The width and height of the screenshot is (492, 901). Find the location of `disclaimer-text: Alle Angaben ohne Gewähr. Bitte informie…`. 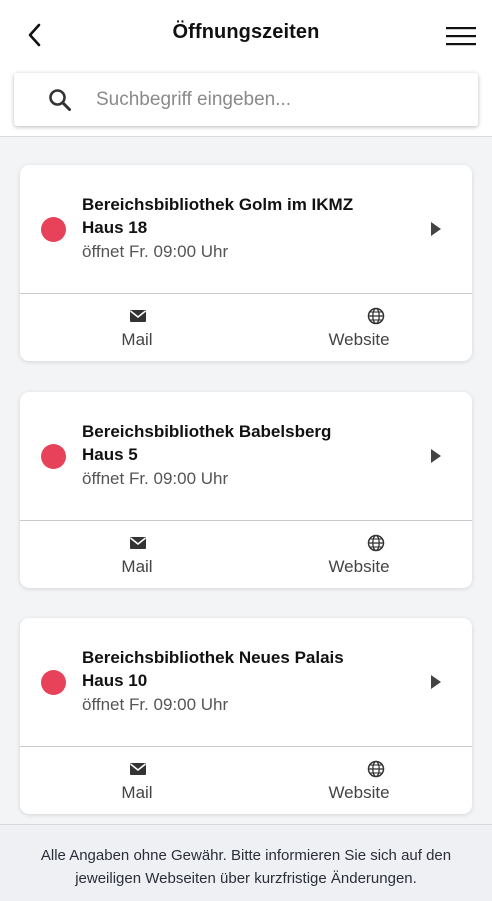

disclaimer-text: Alle Angaben ohne Gewähr. Bitte informie… is located at coordinates (246, 867).